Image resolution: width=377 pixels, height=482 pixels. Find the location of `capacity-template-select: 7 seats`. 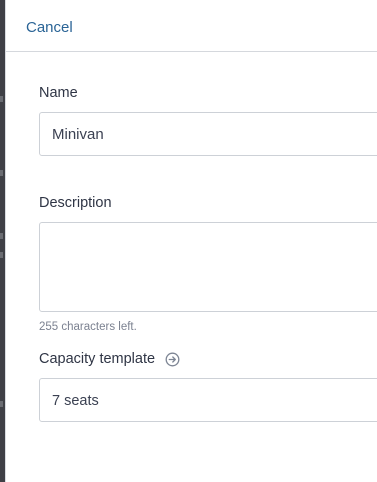

capacity-template-select: 7 seats is located at coordinates (208, 400).